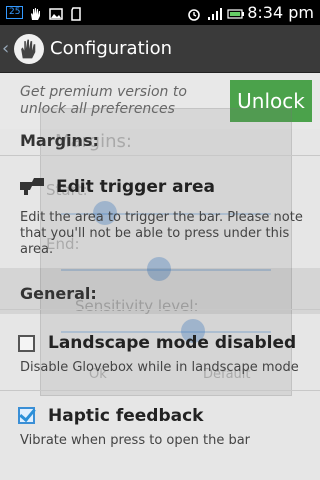 This screenshot has width=320, height=480. Describe the element at coordinates (160, 12) in the screenshot. I see `status-bar: 25 8:34 pm` at that location.